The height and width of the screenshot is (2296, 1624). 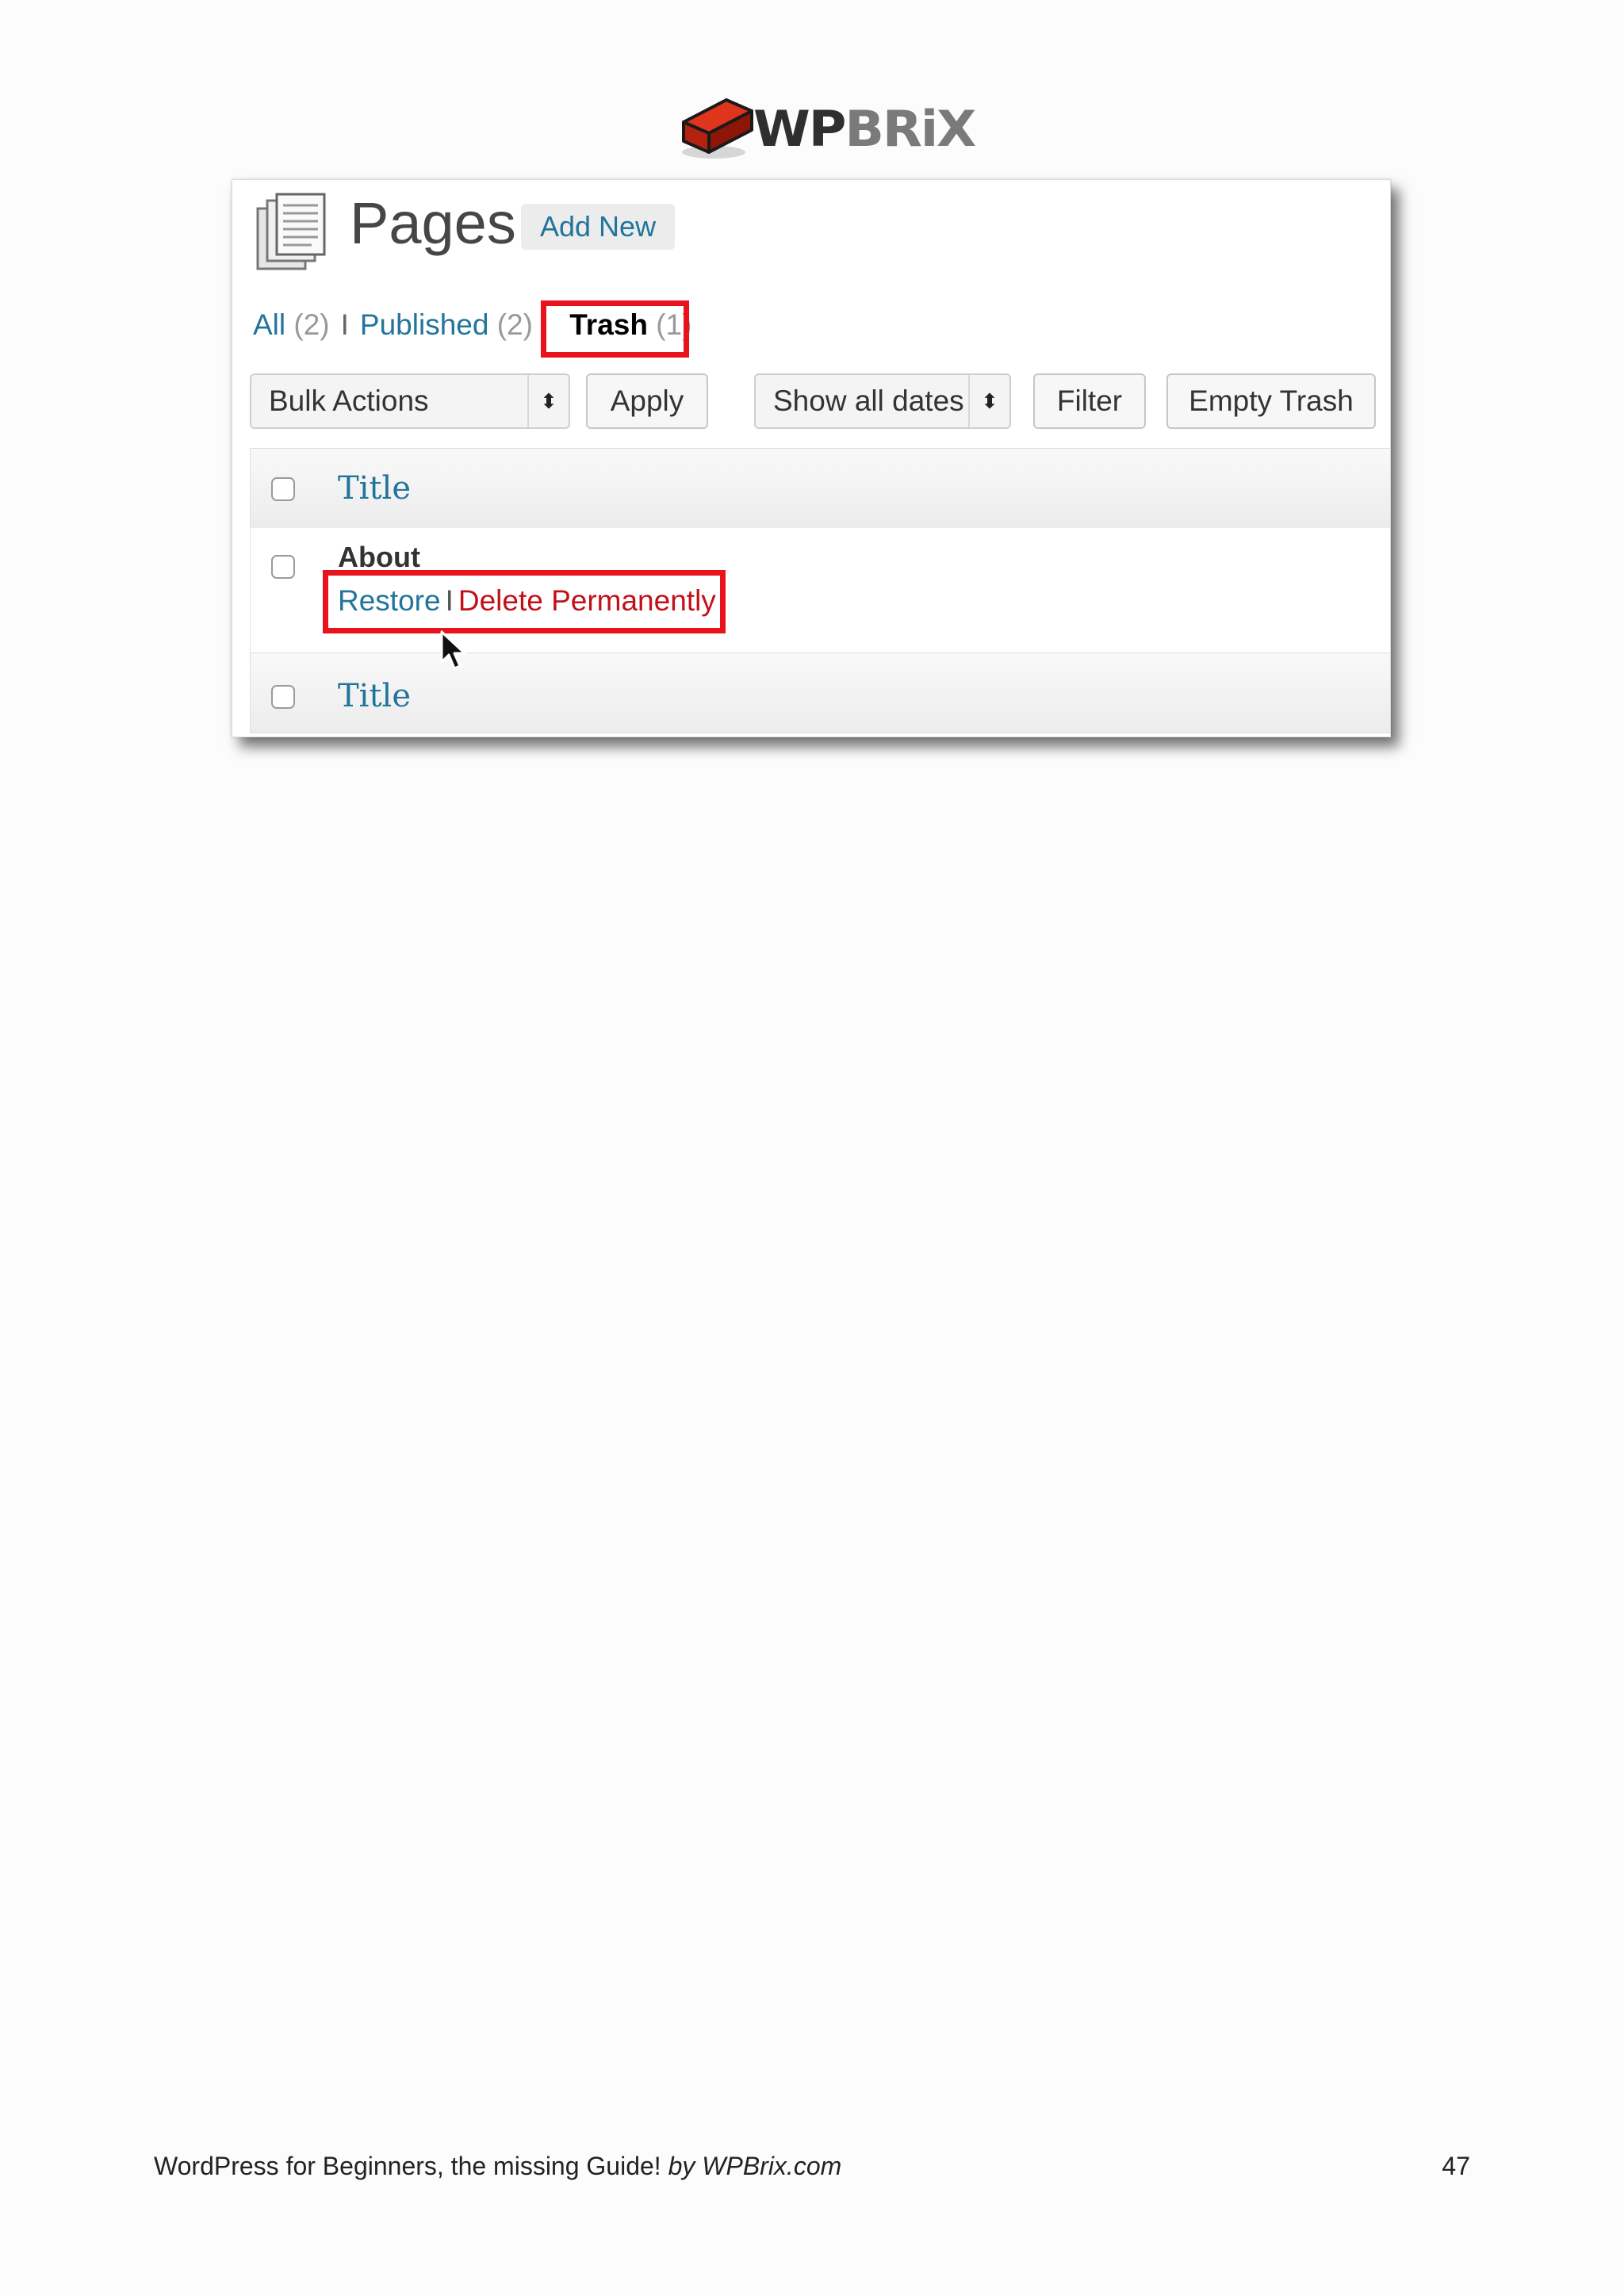 I want to click on select-all-checkbox-footer, so click(x=283, y=697).